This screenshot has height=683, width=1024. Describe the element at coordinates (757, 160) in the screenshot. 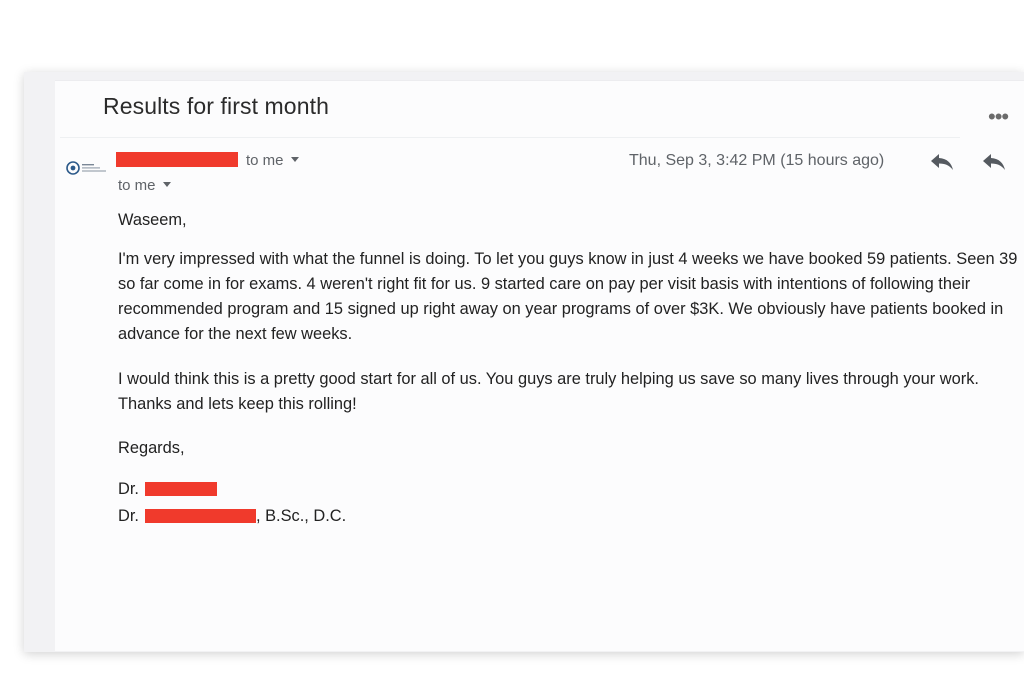

I see `email-date: Thu, Sep 3, 3:42 PM (15 hours ago)` at that location.